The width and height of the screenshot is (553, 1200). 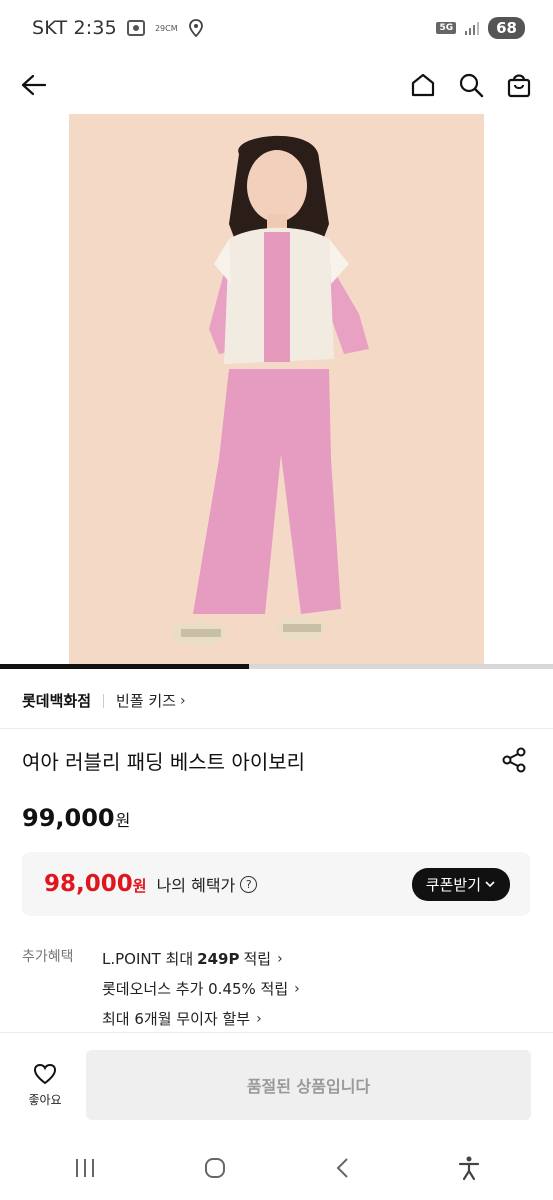 I want to click on like-label: 좋아요, so click(x=45, y=1100).